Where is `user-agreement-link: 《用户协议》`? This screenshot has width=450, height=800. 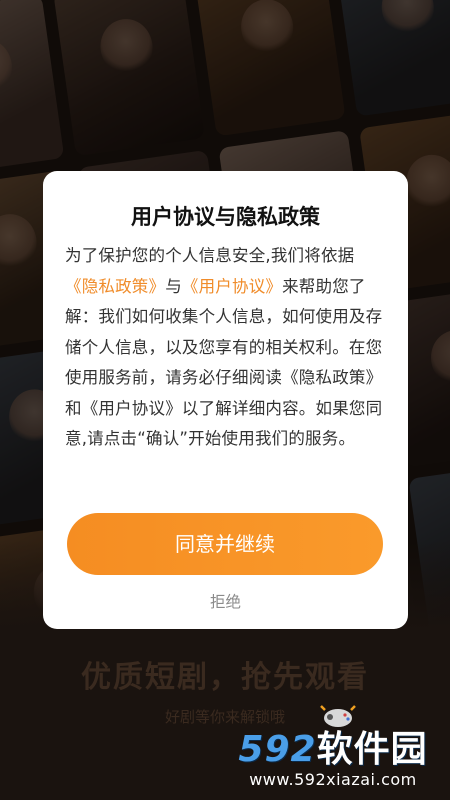
user-agreement-link: 《用户协议》 is located at coordinates (232, 286).